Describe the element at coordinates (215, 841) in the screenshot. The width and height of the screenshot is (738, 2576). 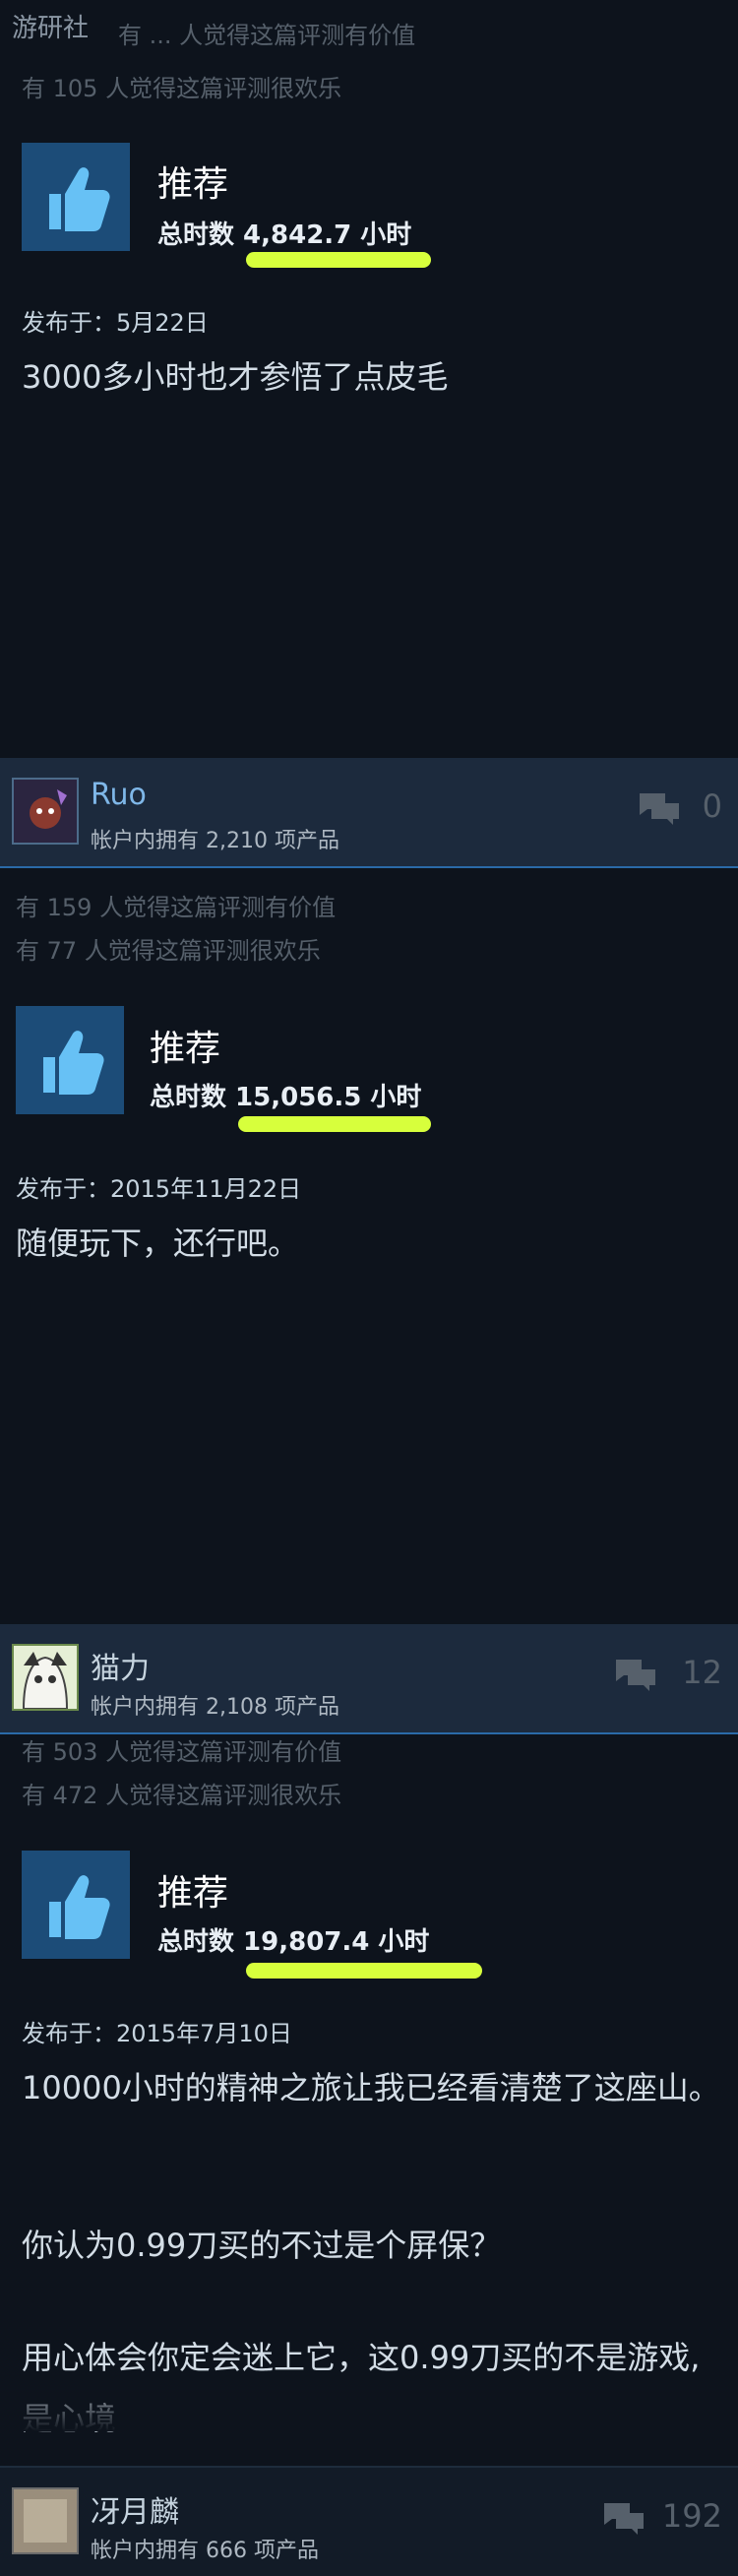
I see `products-owned: 帐户内拥有 2,210 项产品` at that location.